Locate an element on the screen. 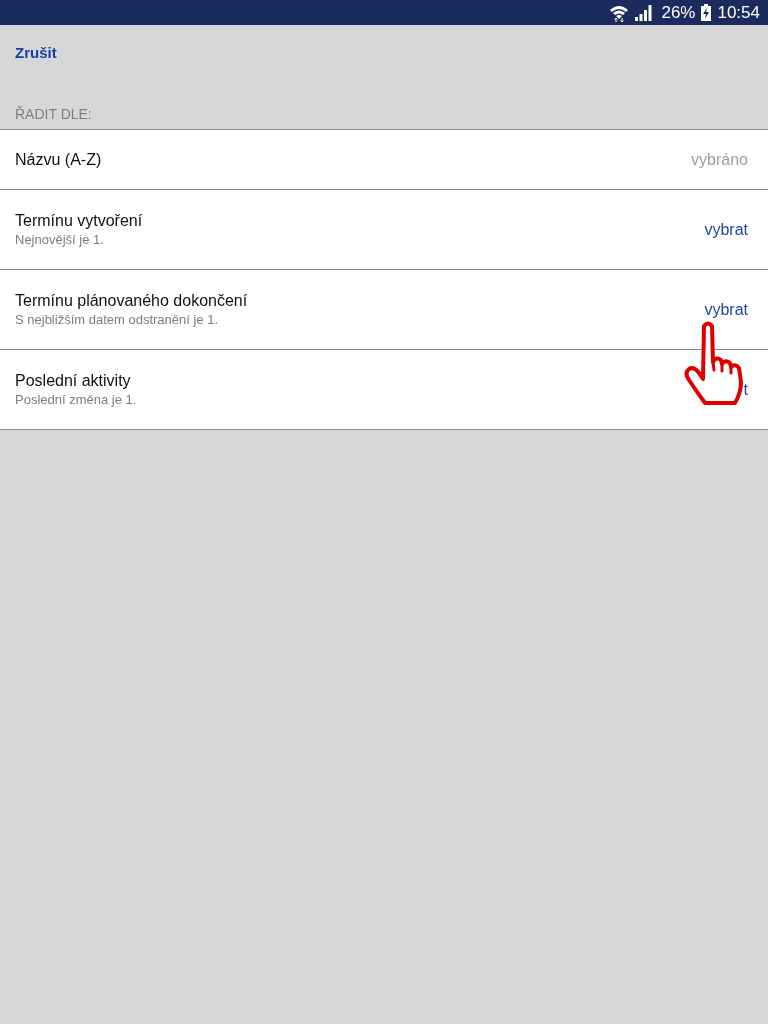 The image size is (768, 1024). sort-option-row: Termínu vytvoření Nejnovější je 1. vybrat is located at coordinates (384, 230).